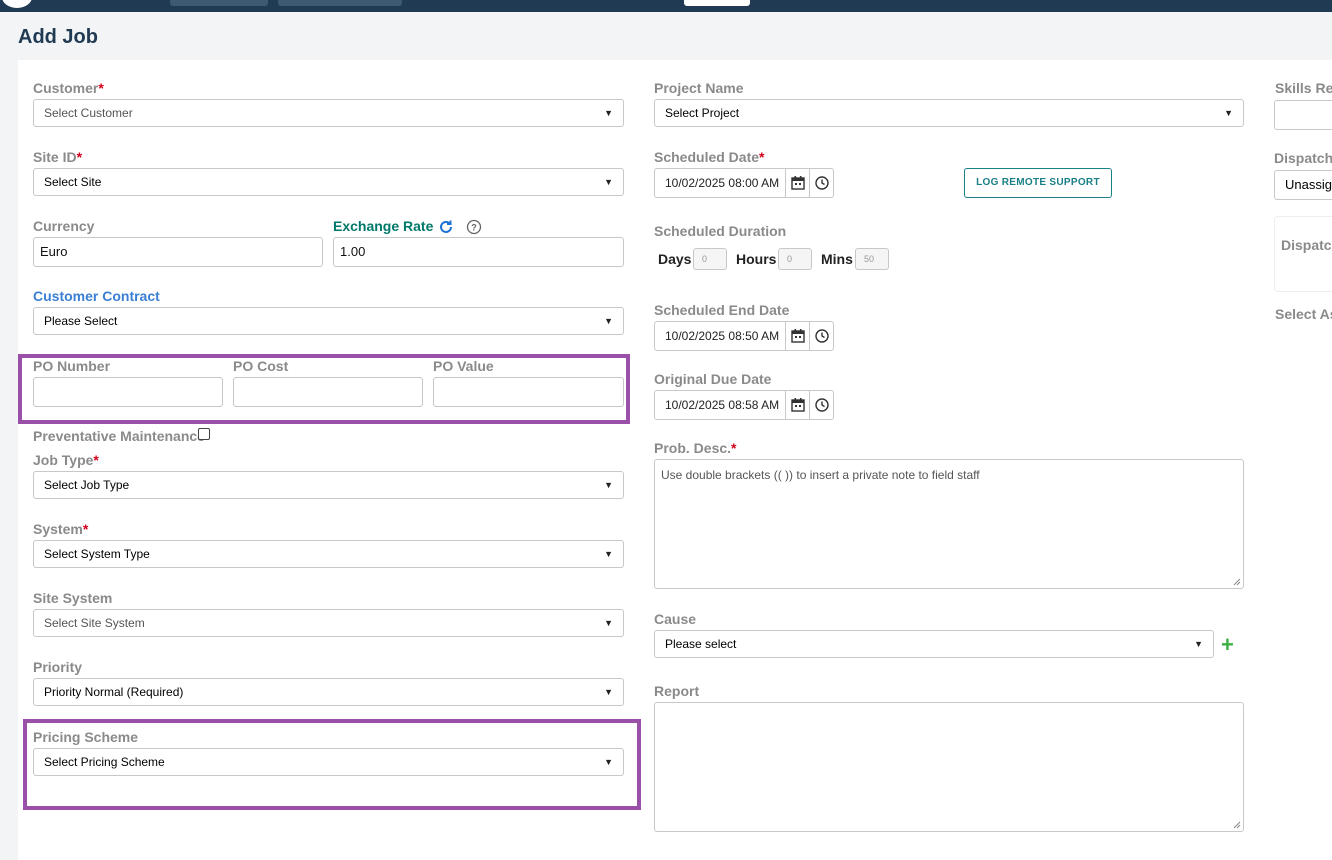  I want to click on plus-icon: +, so click(1227, 645).